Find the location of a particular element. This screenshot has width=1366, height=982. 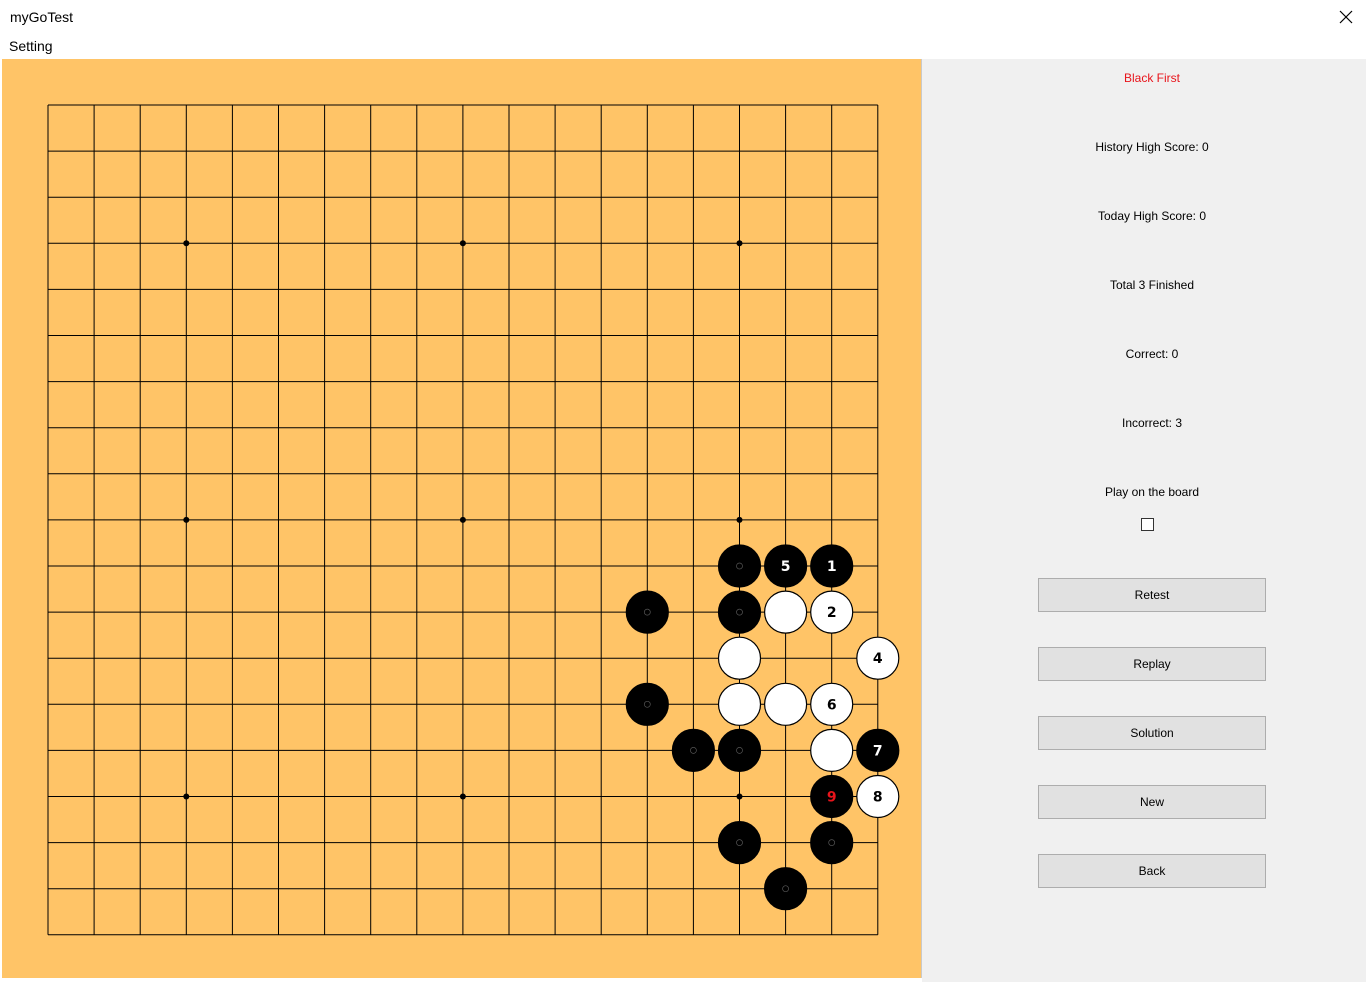

black-stone: 7 is located at coordinates (878, 750).